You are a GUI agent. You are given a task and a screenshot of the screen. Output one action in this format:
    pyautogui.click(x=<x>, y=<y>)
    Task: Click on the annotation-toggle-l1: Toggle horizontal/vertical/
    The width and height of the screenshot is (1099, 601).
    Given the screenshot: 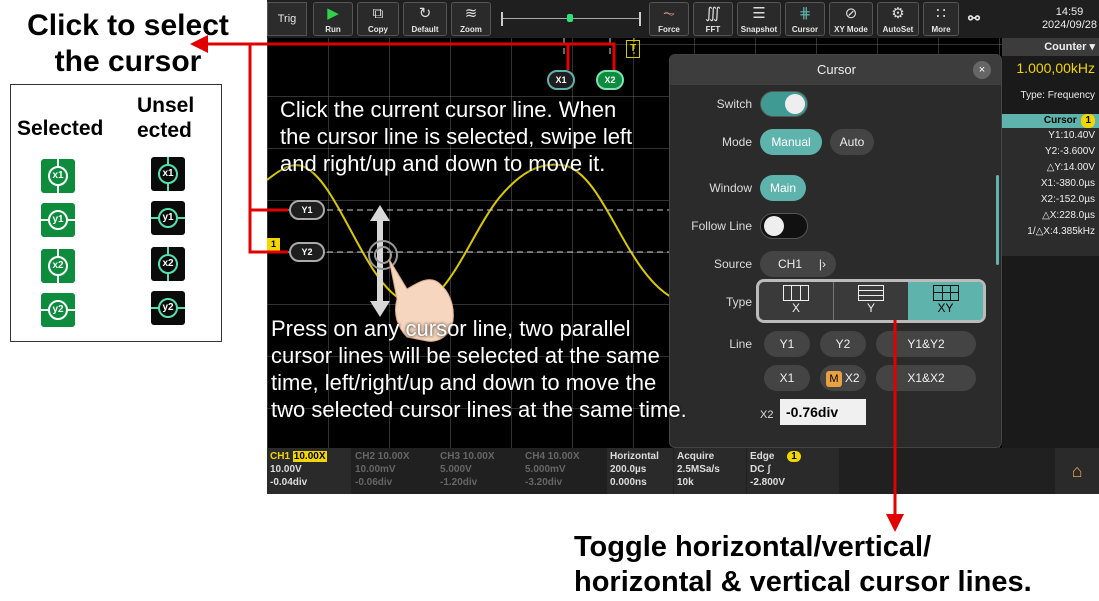 What is the action you would take?
    pyautogui.click(x=753, y=547)
    